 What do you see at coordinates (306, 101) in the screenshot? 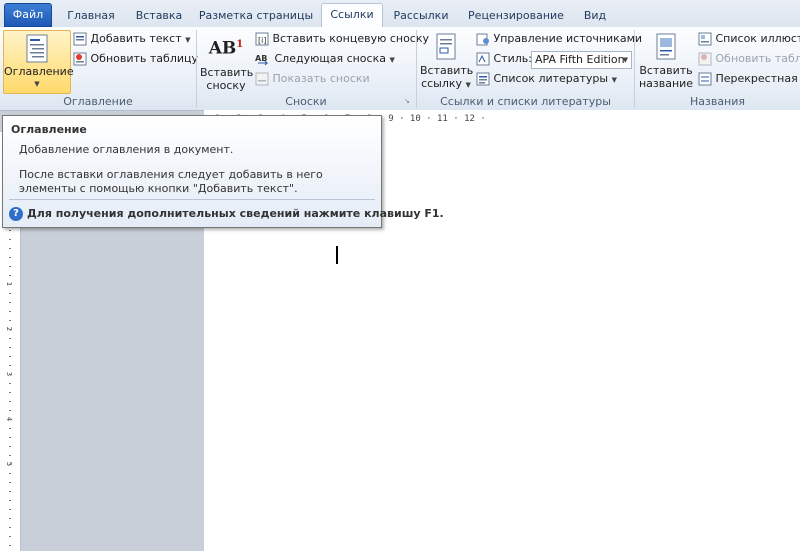
I see `group-label-footnotes: Сноски` at bounding box center [306, 101].